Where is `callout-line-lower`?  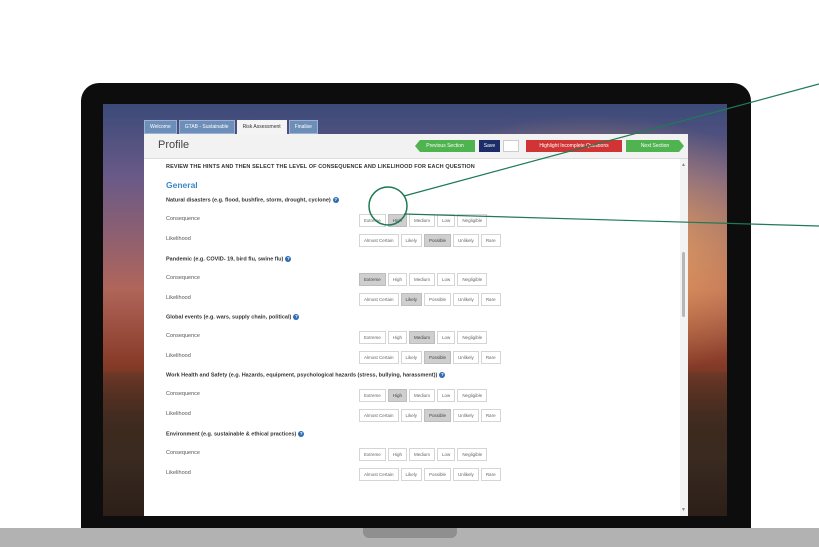 callout-line-lower is located at coordinates (611, 220).